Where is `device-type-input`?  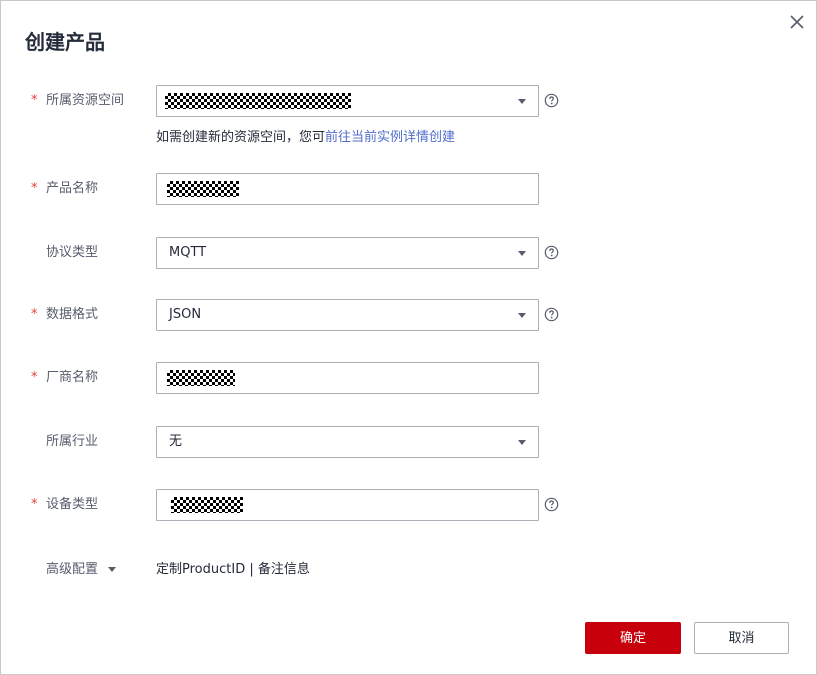 device-type-input is located at coordinates (347, 505).